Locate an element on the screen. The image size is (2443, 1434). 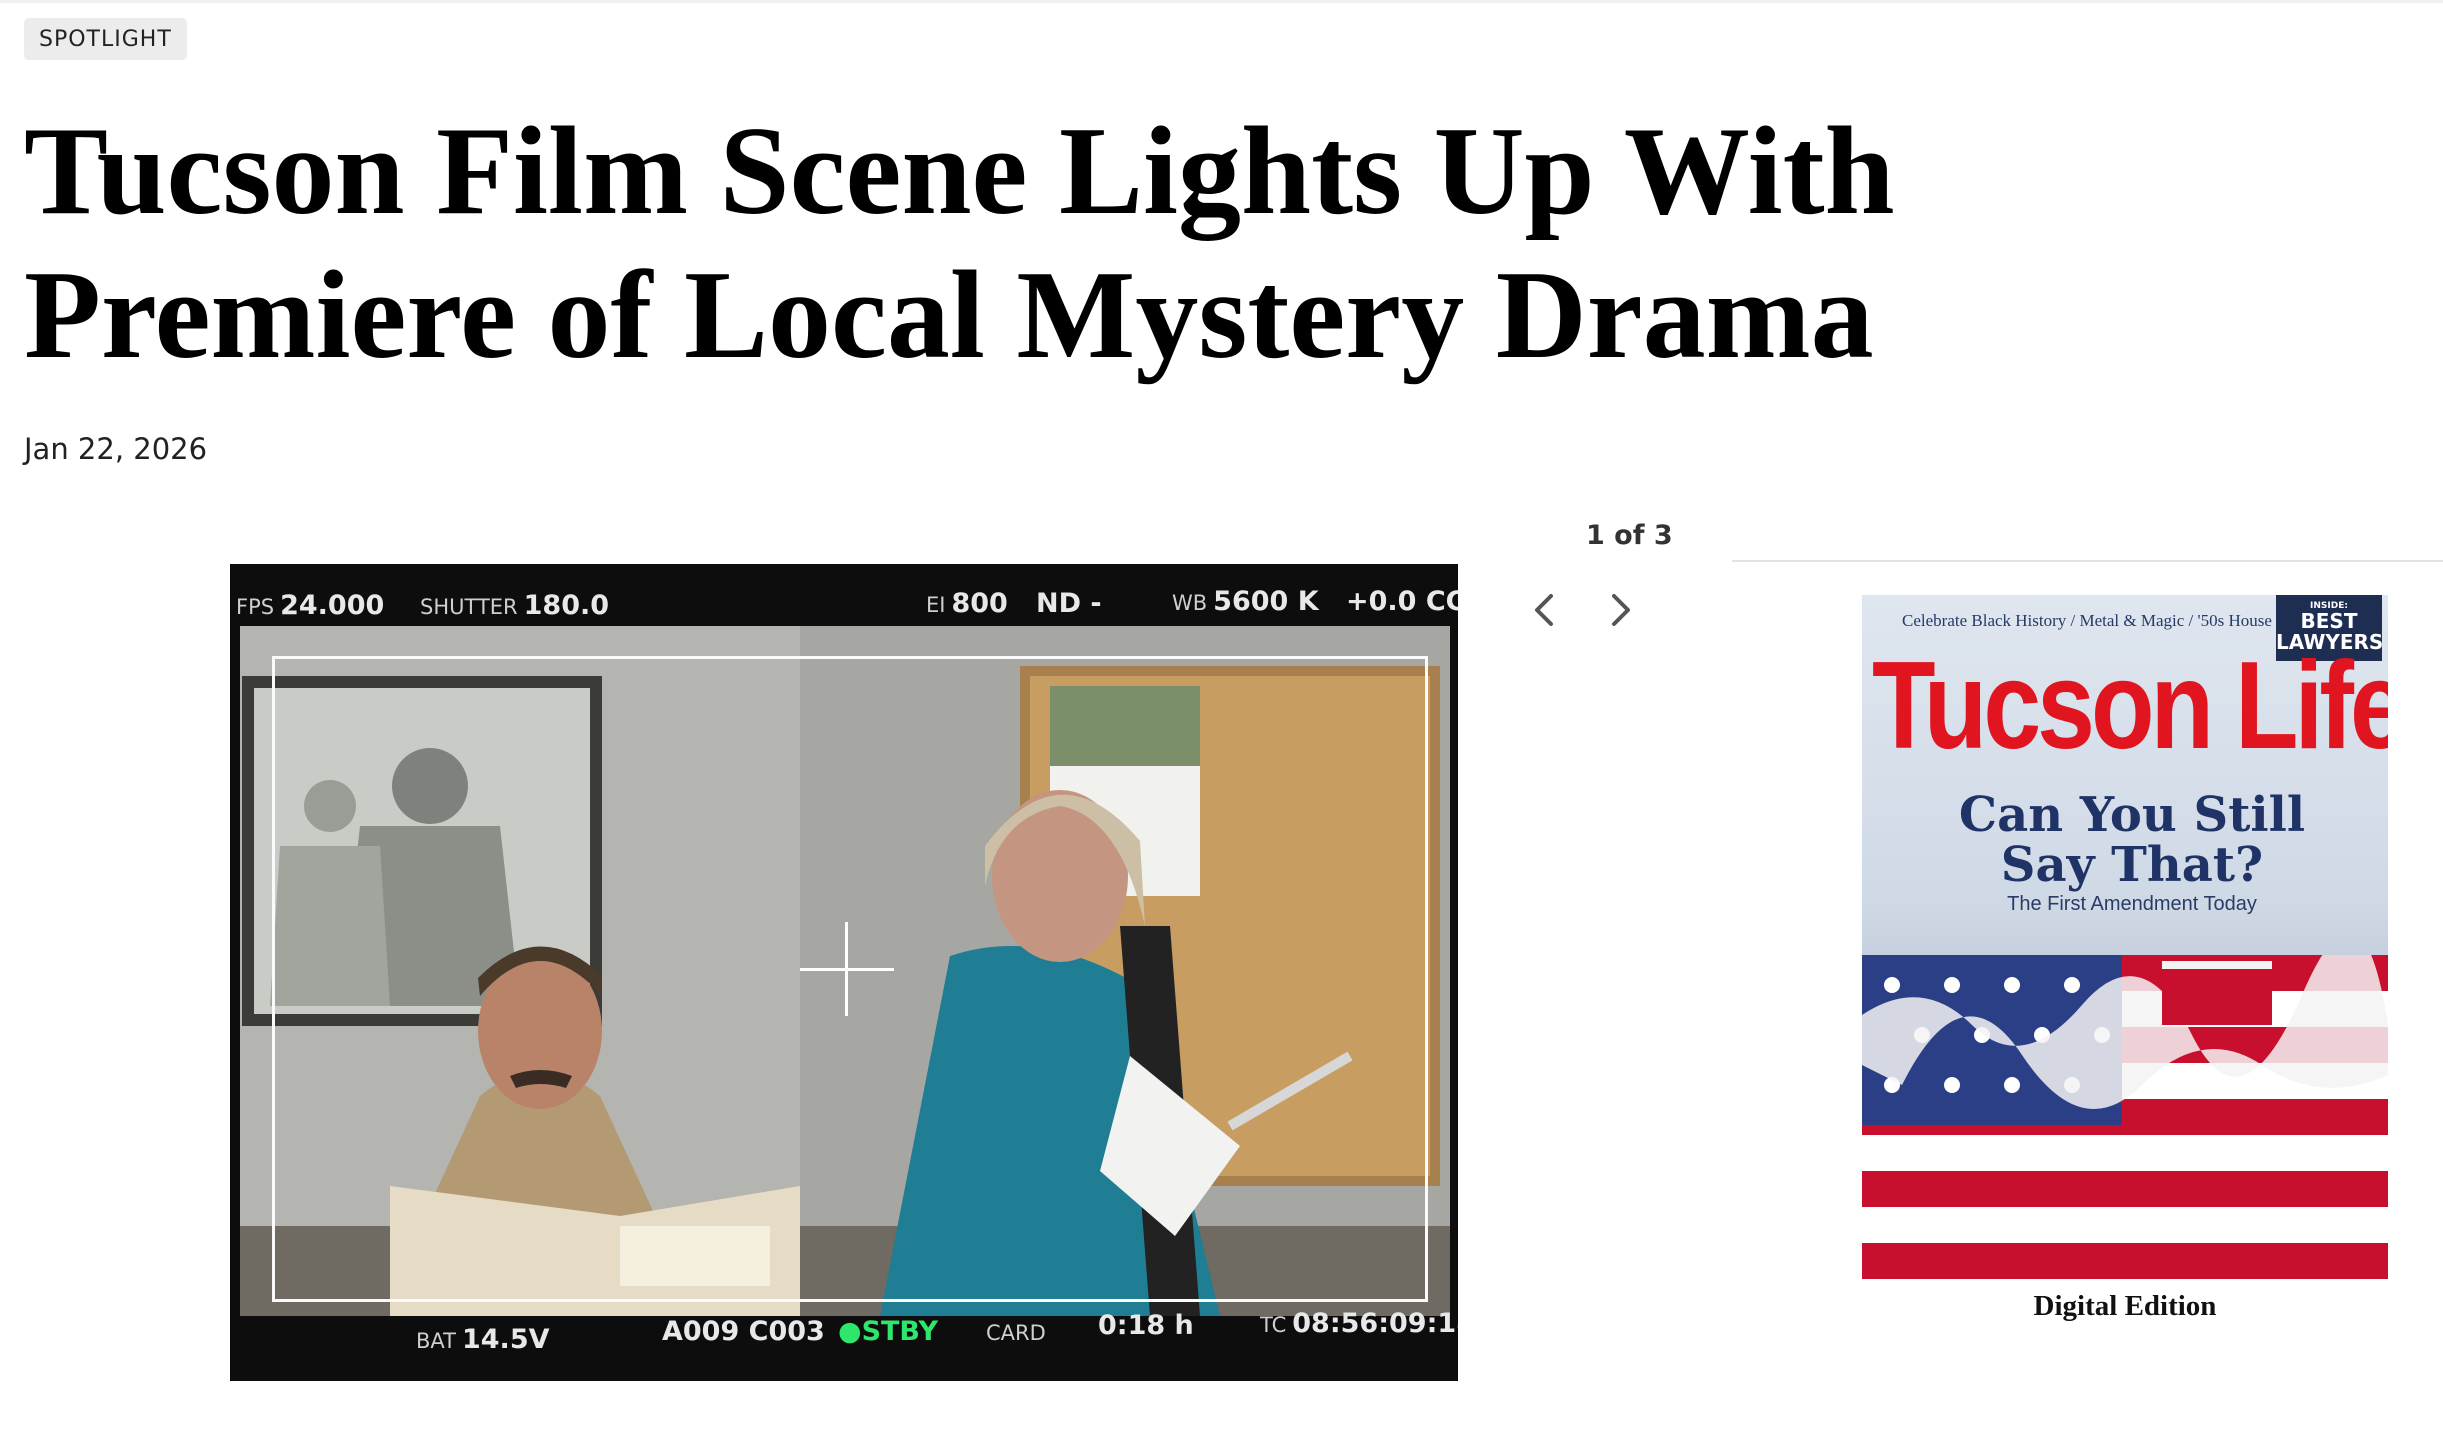
hud-clip: A009 C003 is located at coordinates (743, 1331).